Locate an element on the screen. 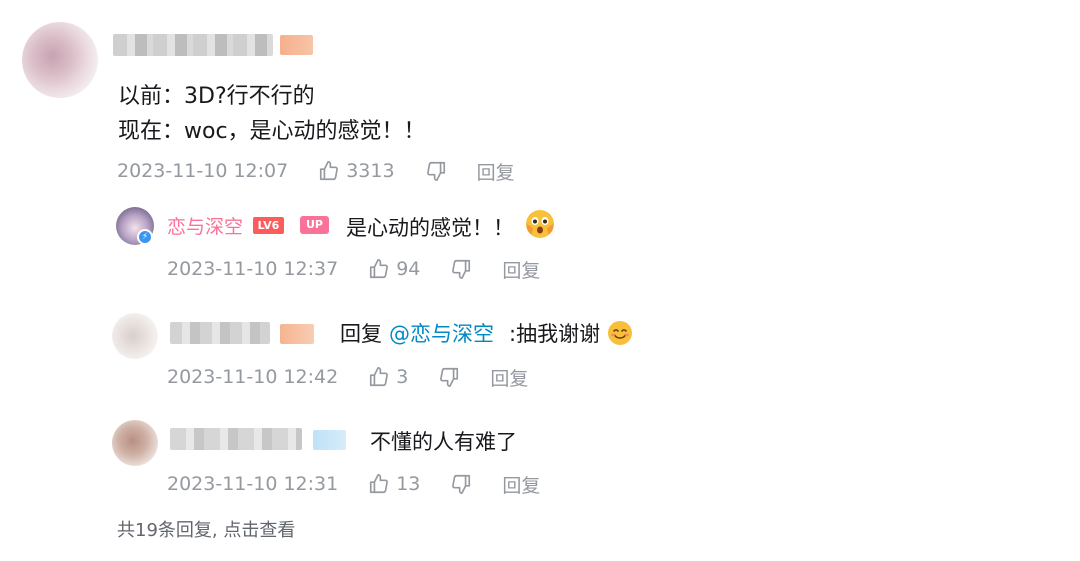  shocked-face-icon is located at coordinates (540, 224).